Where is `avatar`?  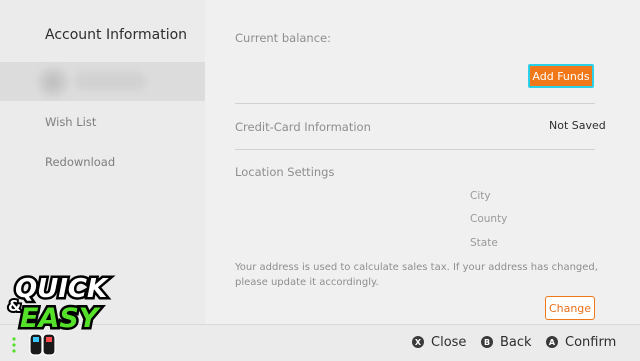 avatar is located at coordinates (53, 82).